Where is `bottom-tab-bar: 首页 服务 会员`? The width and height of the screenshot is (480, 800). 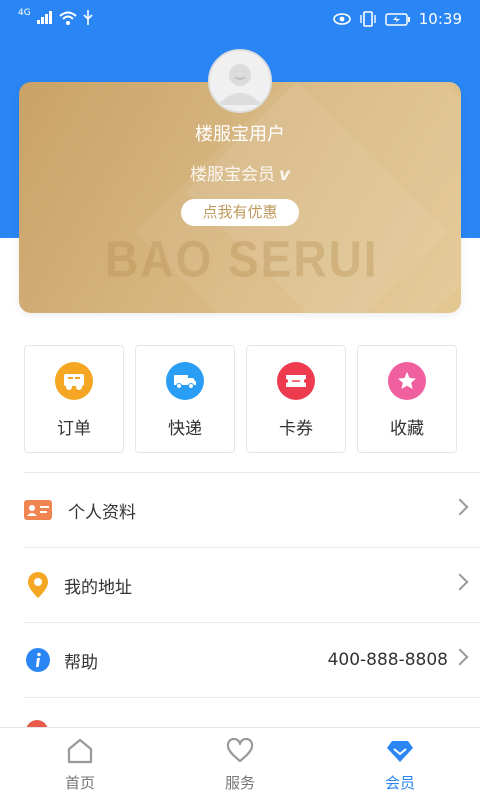 bottom-tab-bar: 首页 服务 会员 is located at coordinates (240, 763).